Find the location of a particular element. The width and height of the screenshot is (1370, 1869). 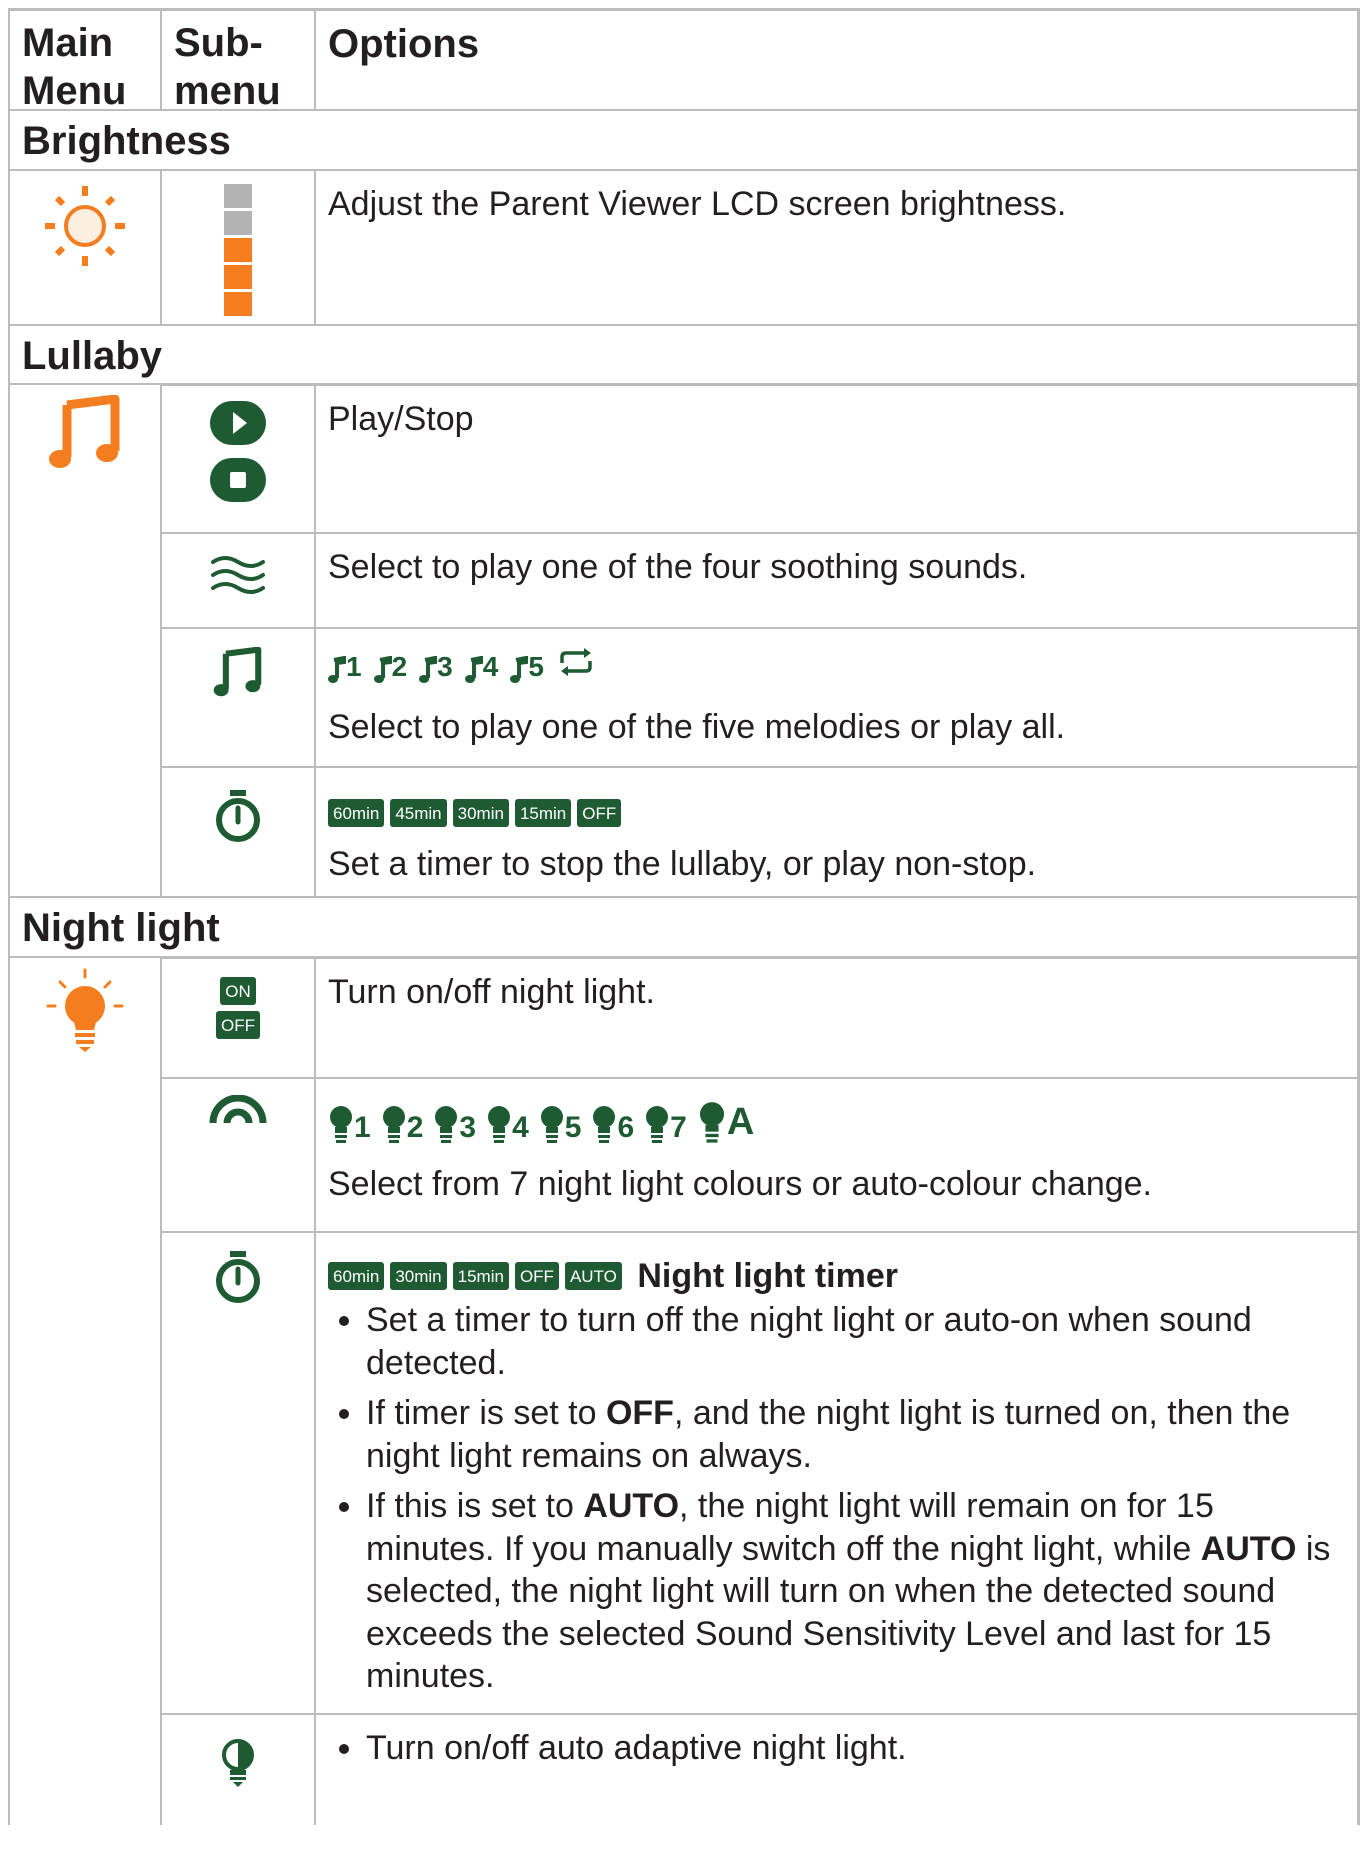

header-sub-menu: Sub-menu is located at coordinates (239, 62).